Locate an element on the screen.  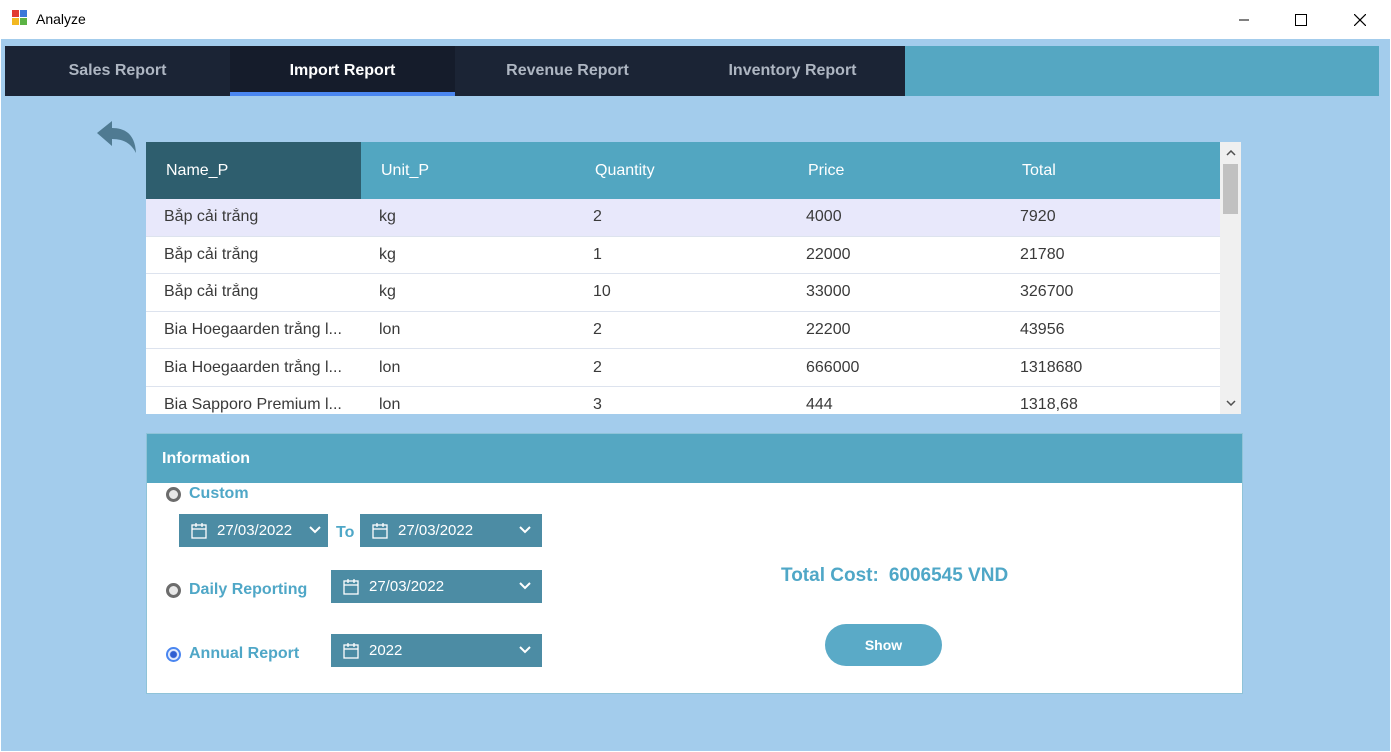
custom-radio-label: Custom is located at coordinates (219, 493).